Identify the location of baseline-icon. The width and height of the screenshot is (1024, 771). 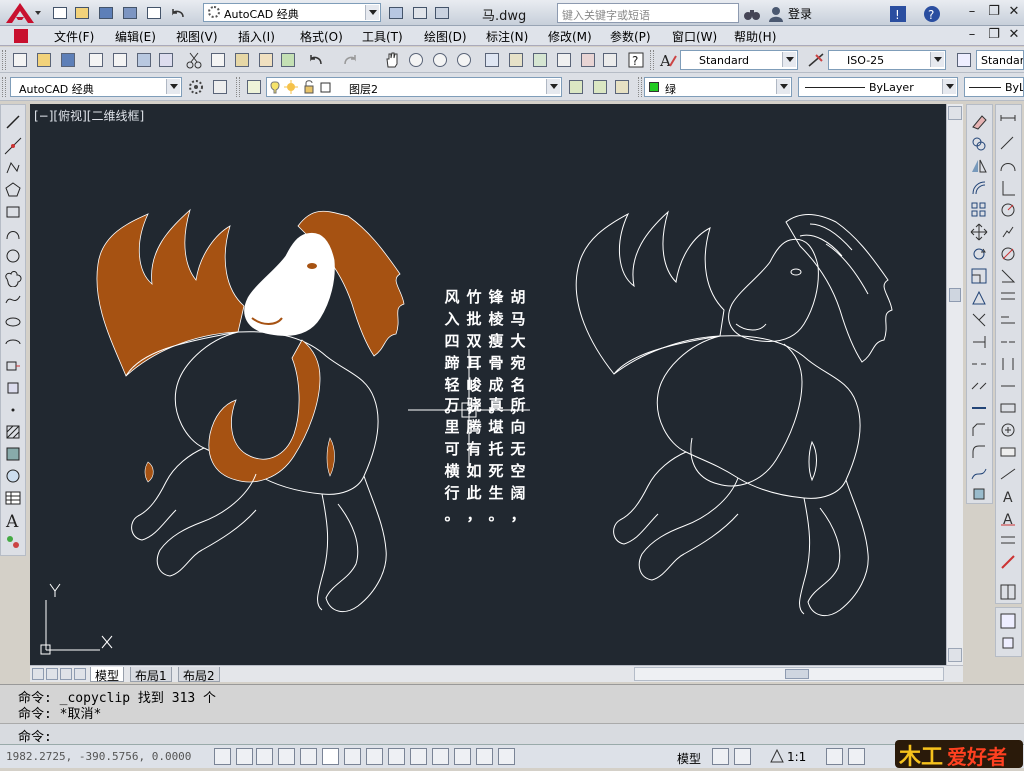
(1008, 320).